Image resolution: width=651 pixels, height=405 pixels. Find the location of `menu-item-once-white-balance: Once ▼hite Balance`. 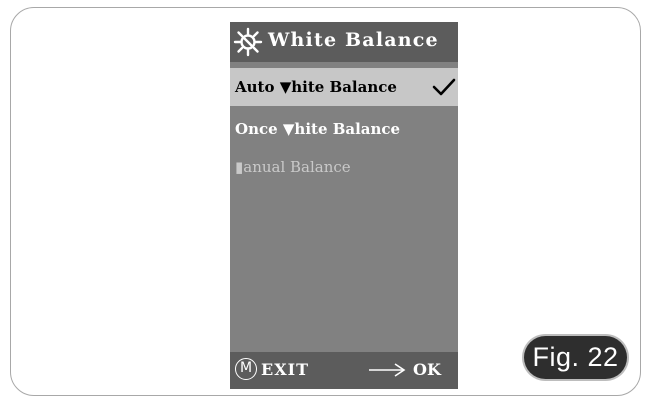

menu-item-once-white-balance: Once ▼hite Balance is located at coordinates (344, 129).